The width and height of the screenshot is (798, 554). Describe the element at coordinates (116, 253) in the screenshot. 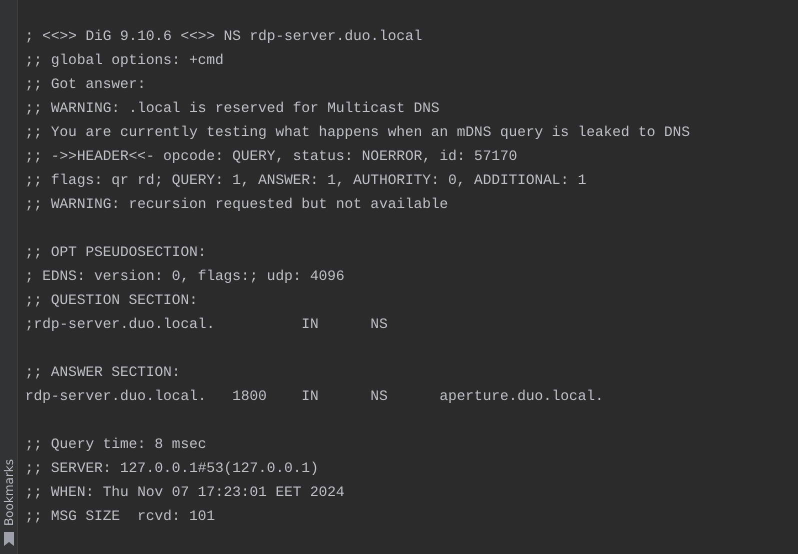

I see `output-line: ;; OPT PSEUDOSECTION:` at that location.